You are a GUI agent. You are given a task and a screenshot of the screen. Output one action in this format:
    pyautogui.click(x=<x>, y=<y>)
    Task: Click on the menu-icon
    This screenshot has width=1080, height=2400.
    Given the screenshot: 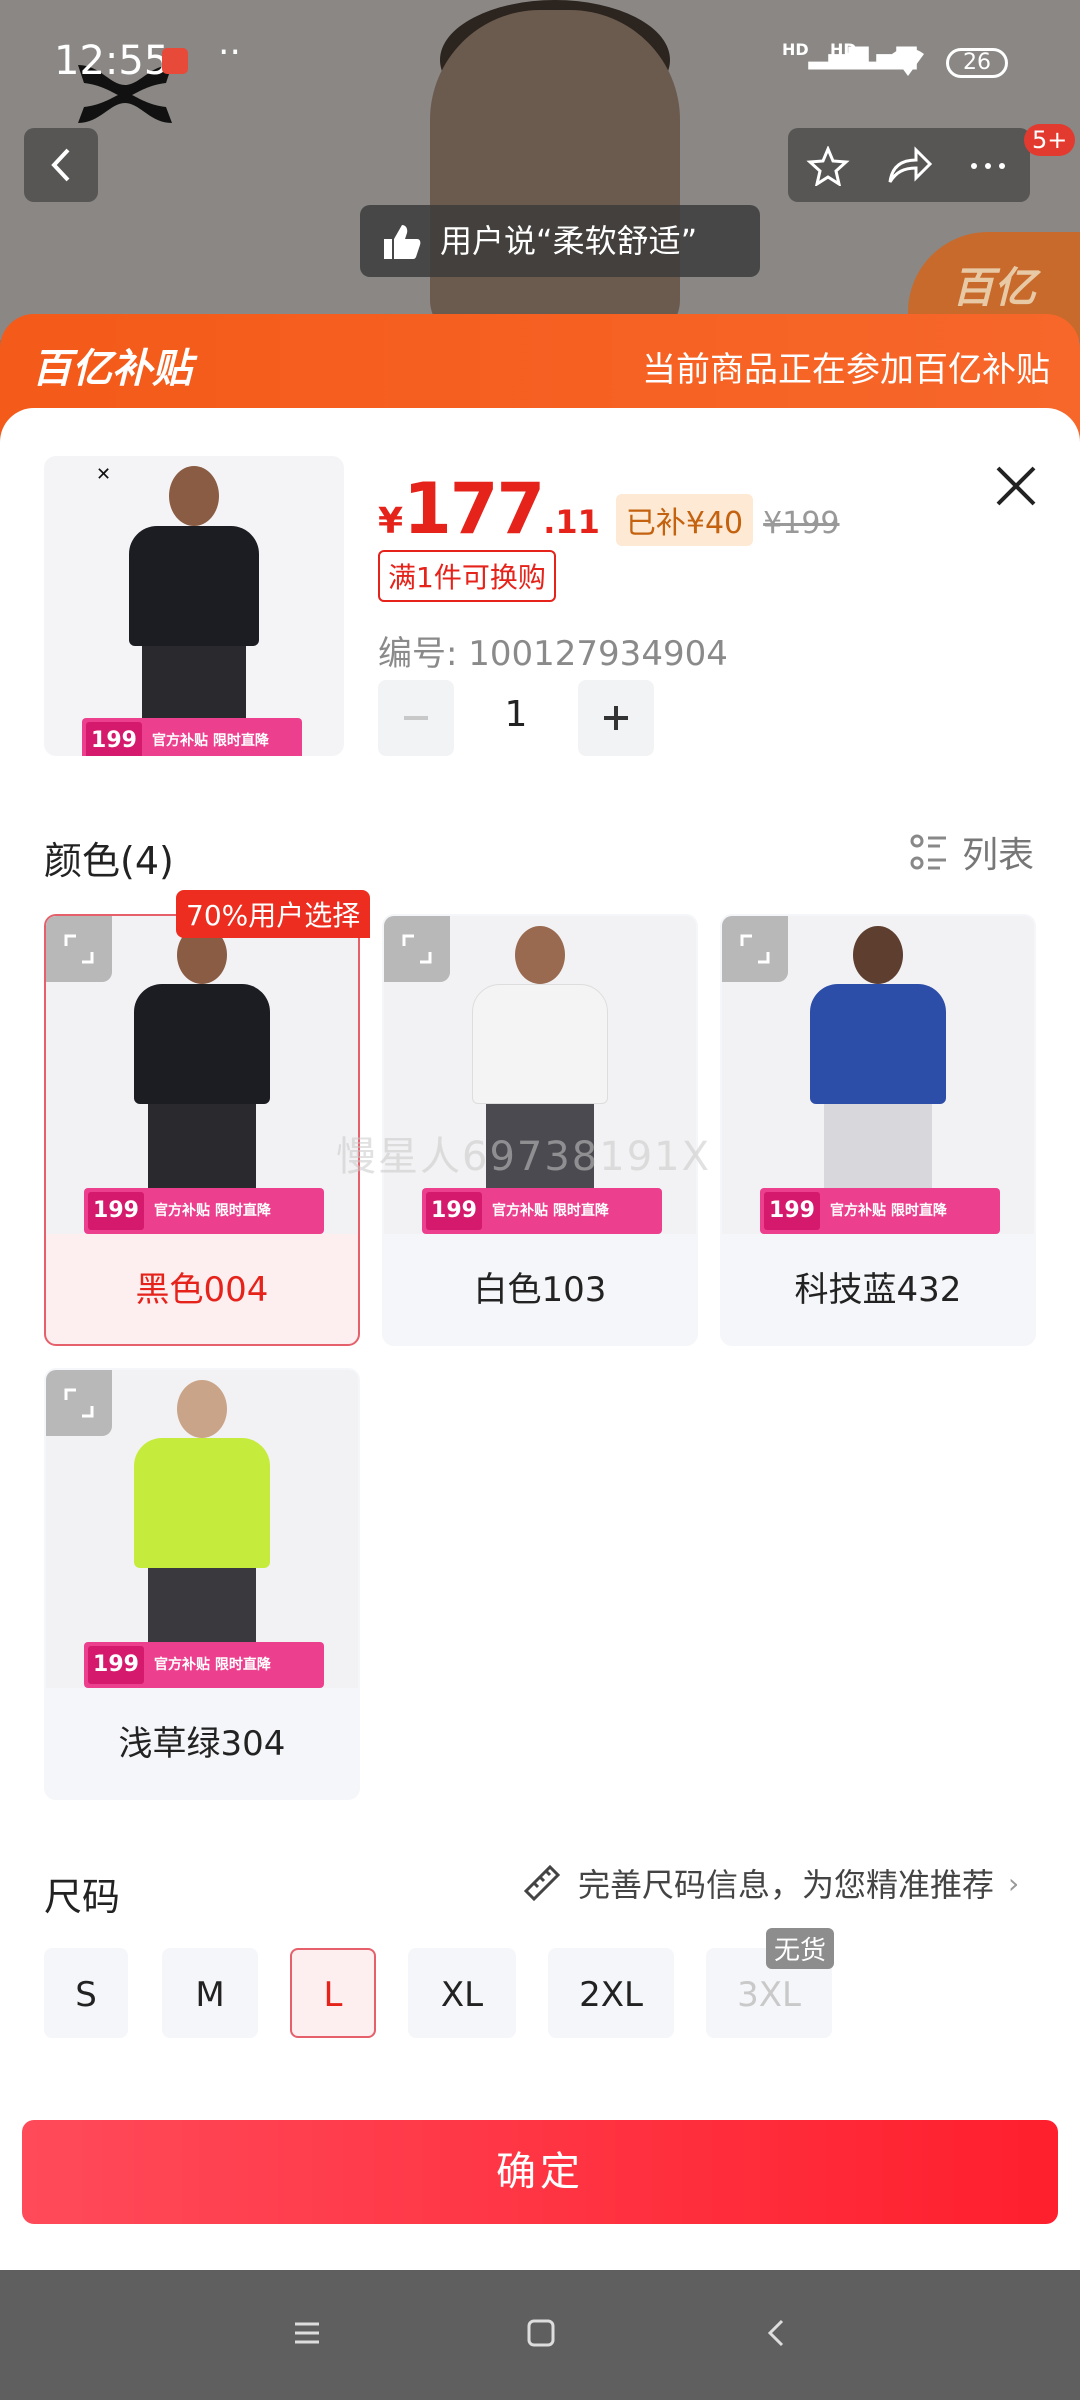 What is the action you would take?
    pyautogui.click(x=307, y=2333)
    